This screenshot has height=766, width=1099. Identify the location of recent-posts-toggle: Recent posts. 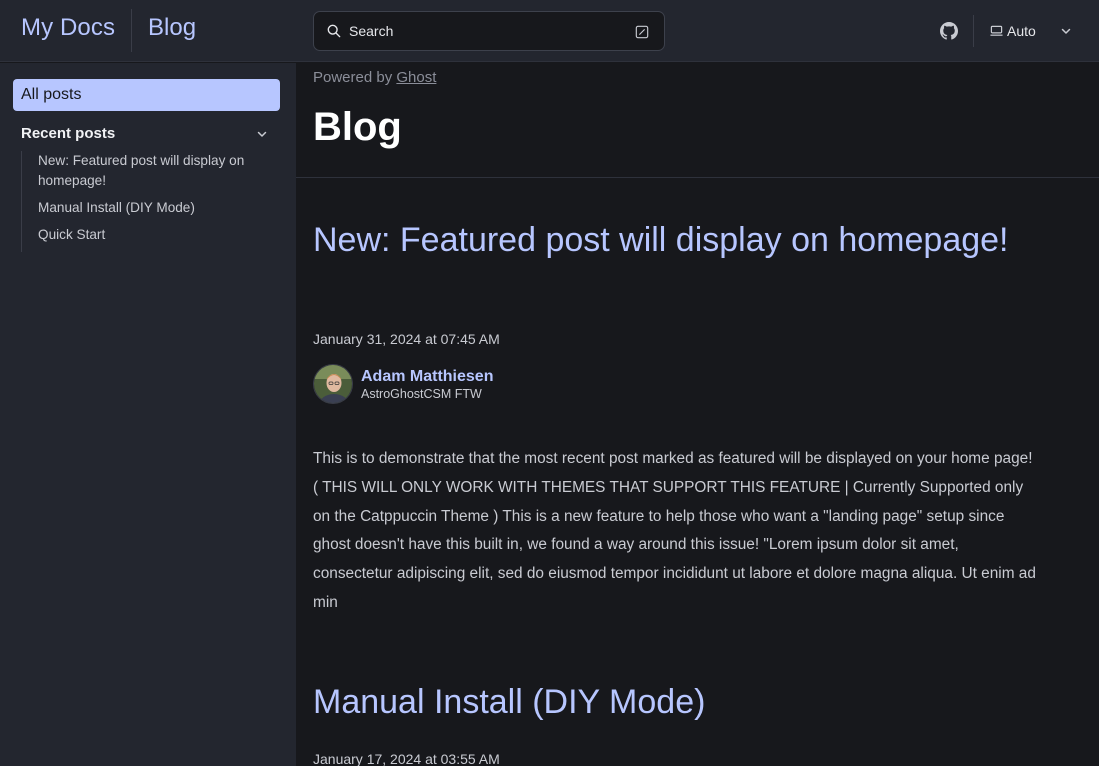
(148, 135).